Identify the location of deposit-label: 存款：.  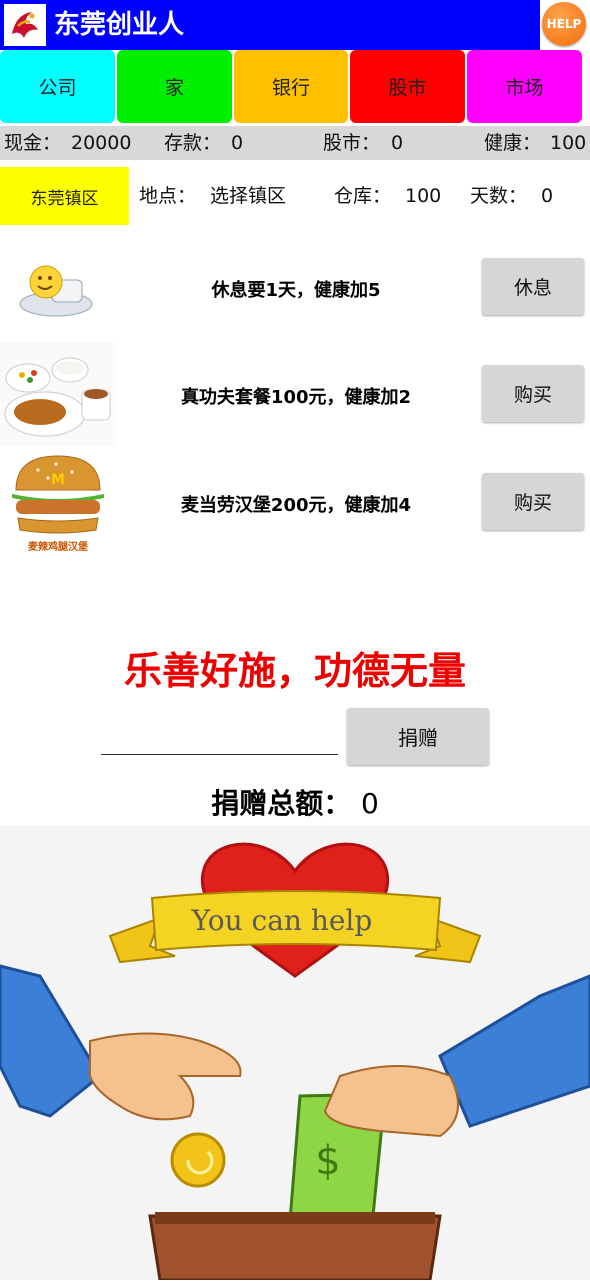
(193, 143).